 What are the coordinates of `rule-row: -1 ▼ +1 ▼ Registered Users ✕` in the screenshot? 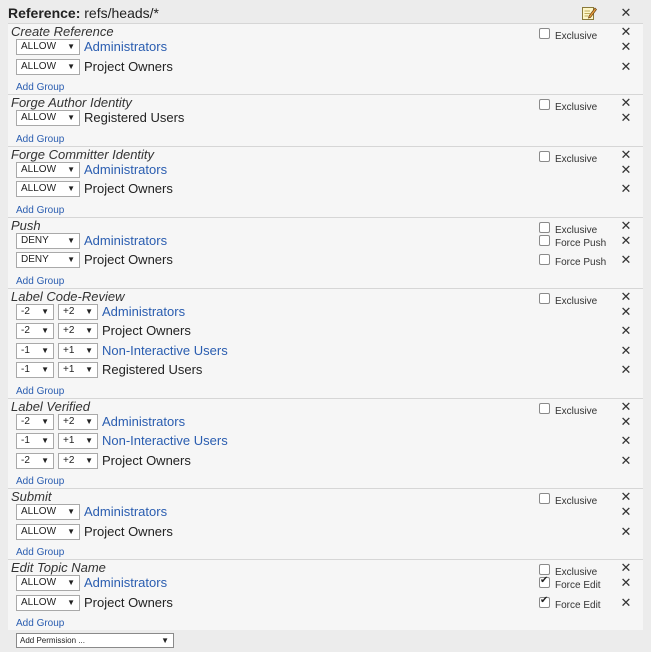 It's located at (325, 370).